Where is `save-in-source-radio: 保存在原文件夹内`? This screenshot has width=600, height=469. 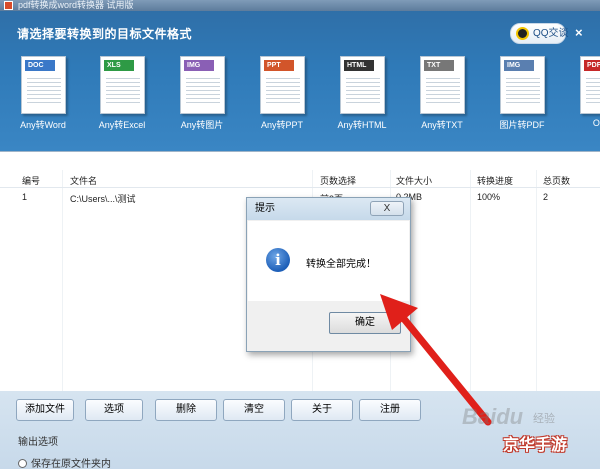
save-in-source-radio: 保存在原文件夹内 is located at coordinates (64, 462).